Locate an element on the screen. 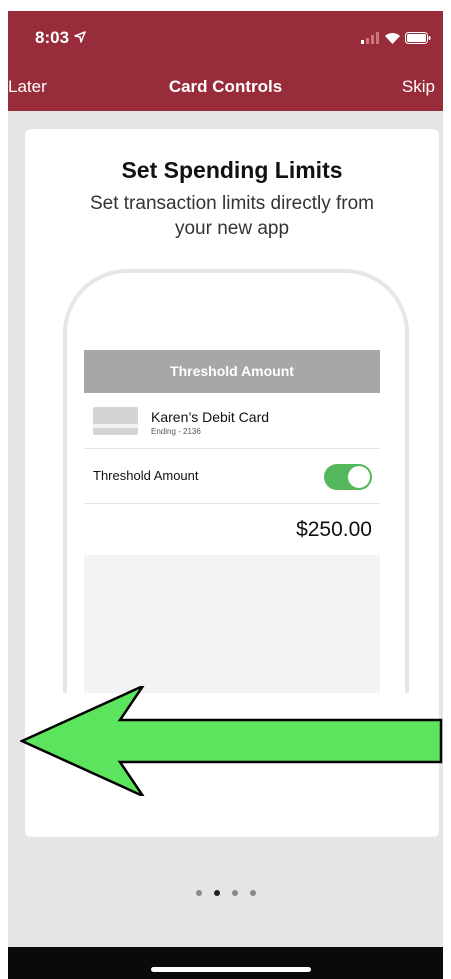  status-icons is located at coordinates (396, 40).